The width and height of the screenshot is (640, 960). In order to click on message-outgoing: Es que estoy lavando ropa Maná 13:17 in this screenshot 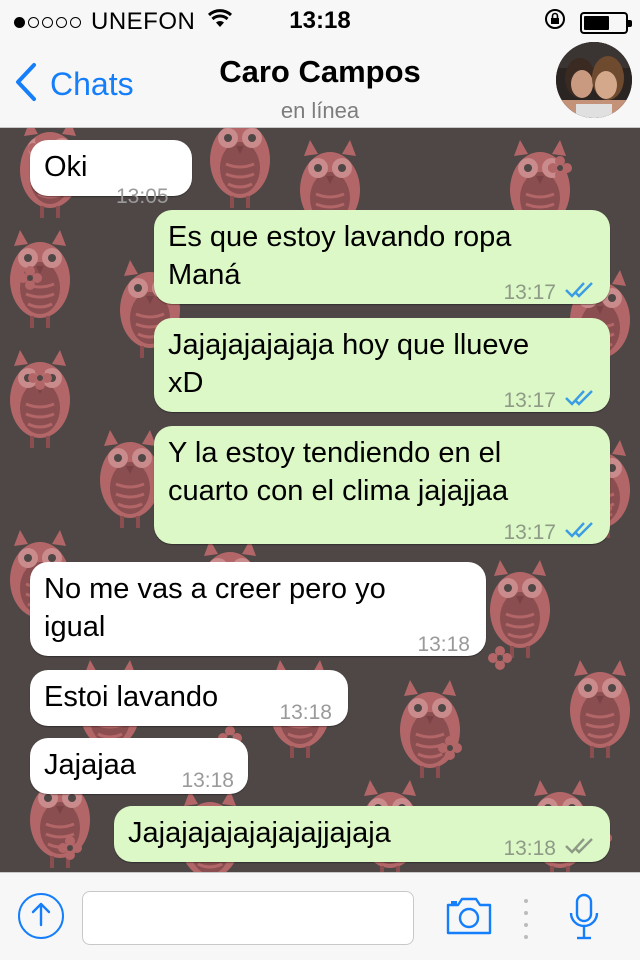, I will do `click(382, 257)`.